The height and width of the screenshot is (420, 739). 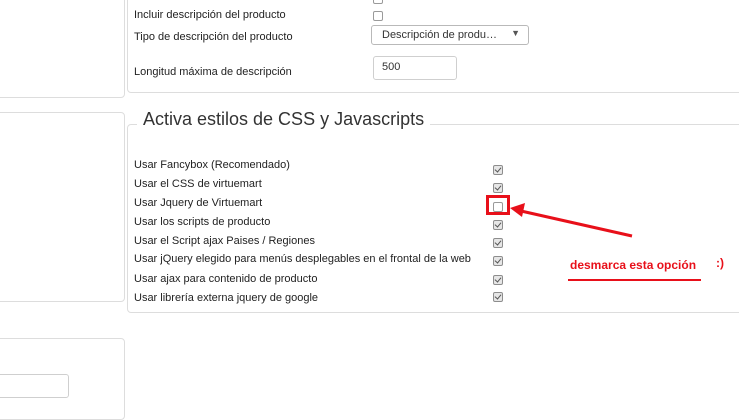 I want to click on left-panel-bottom, so click(x=62, y=379).